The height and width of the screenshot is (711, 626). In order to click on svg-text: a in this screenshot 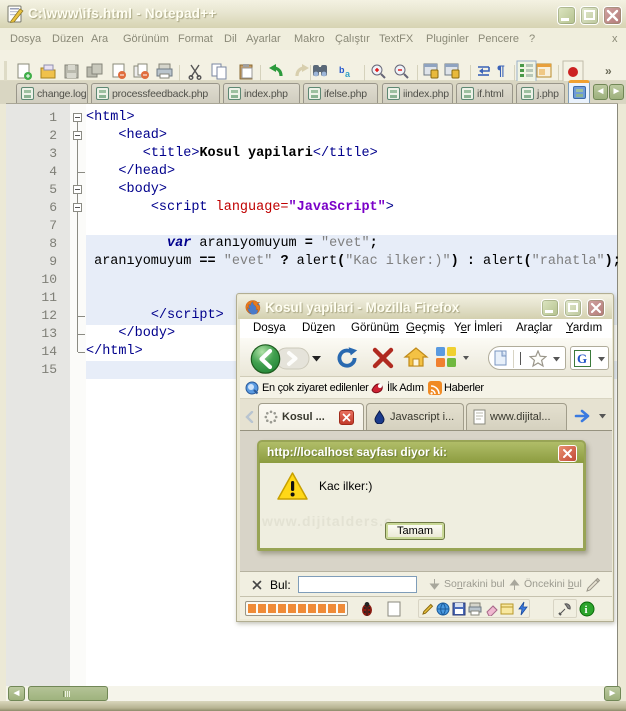, I will do `click(348, 74)`.